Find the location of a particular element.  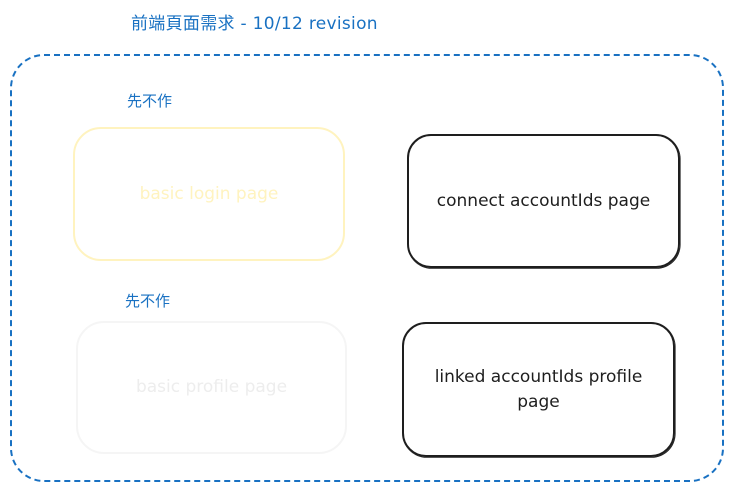

basic-profile-page-box: basic profile page is located at coordinates (211, 387).